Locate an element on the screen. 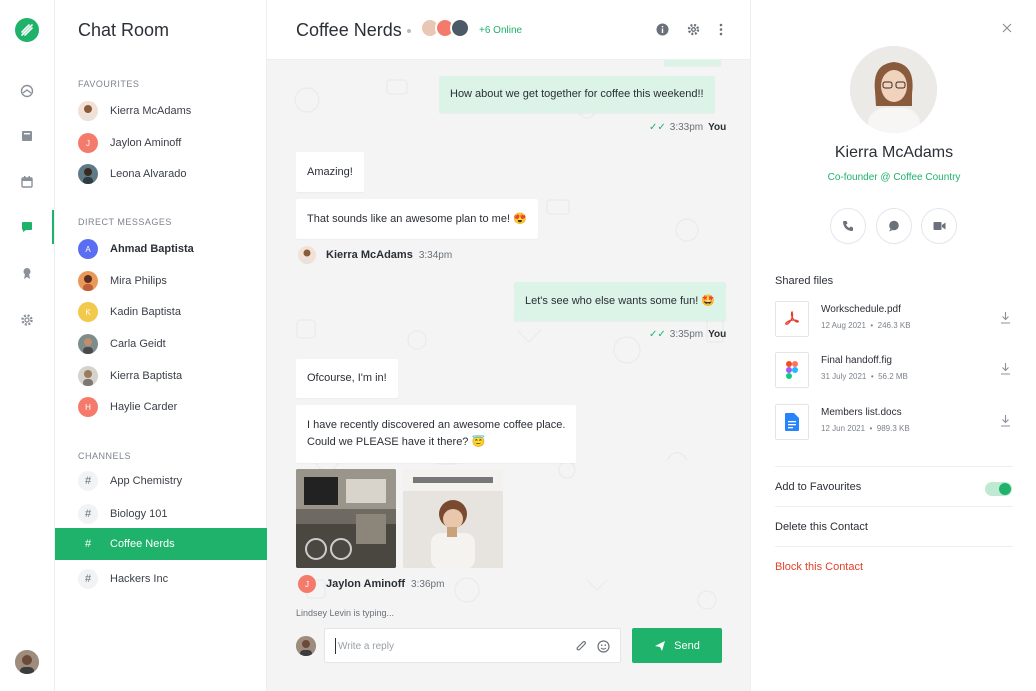  file-meta: 12 Aug 2021 • 246.3 KB is located at coordinates (866, 325).